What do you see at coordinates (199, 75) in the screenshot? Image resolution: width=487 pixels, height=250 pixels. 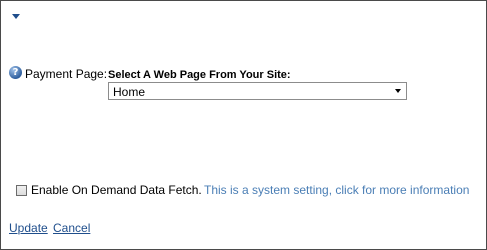 I see `select-web-page-label: Select A Web Page From Your Site:` at bounding box center [199, 75].